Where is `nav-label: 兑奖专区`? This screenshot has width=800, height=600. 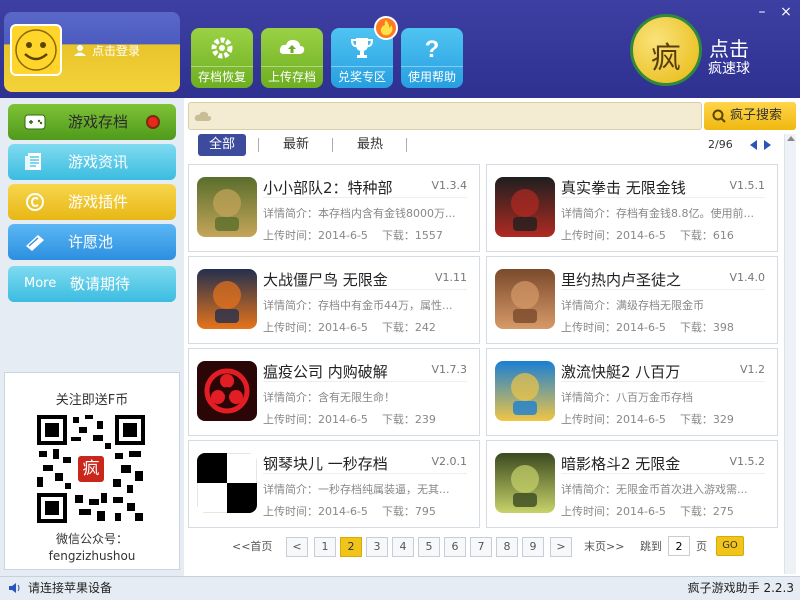 nav-label: 兑奖专区 is located at coordinates (362, 76).